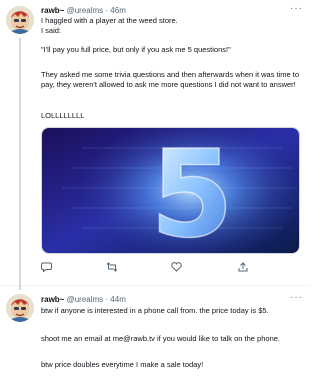  I want to click on svg-text: 5, so click(192, 190).